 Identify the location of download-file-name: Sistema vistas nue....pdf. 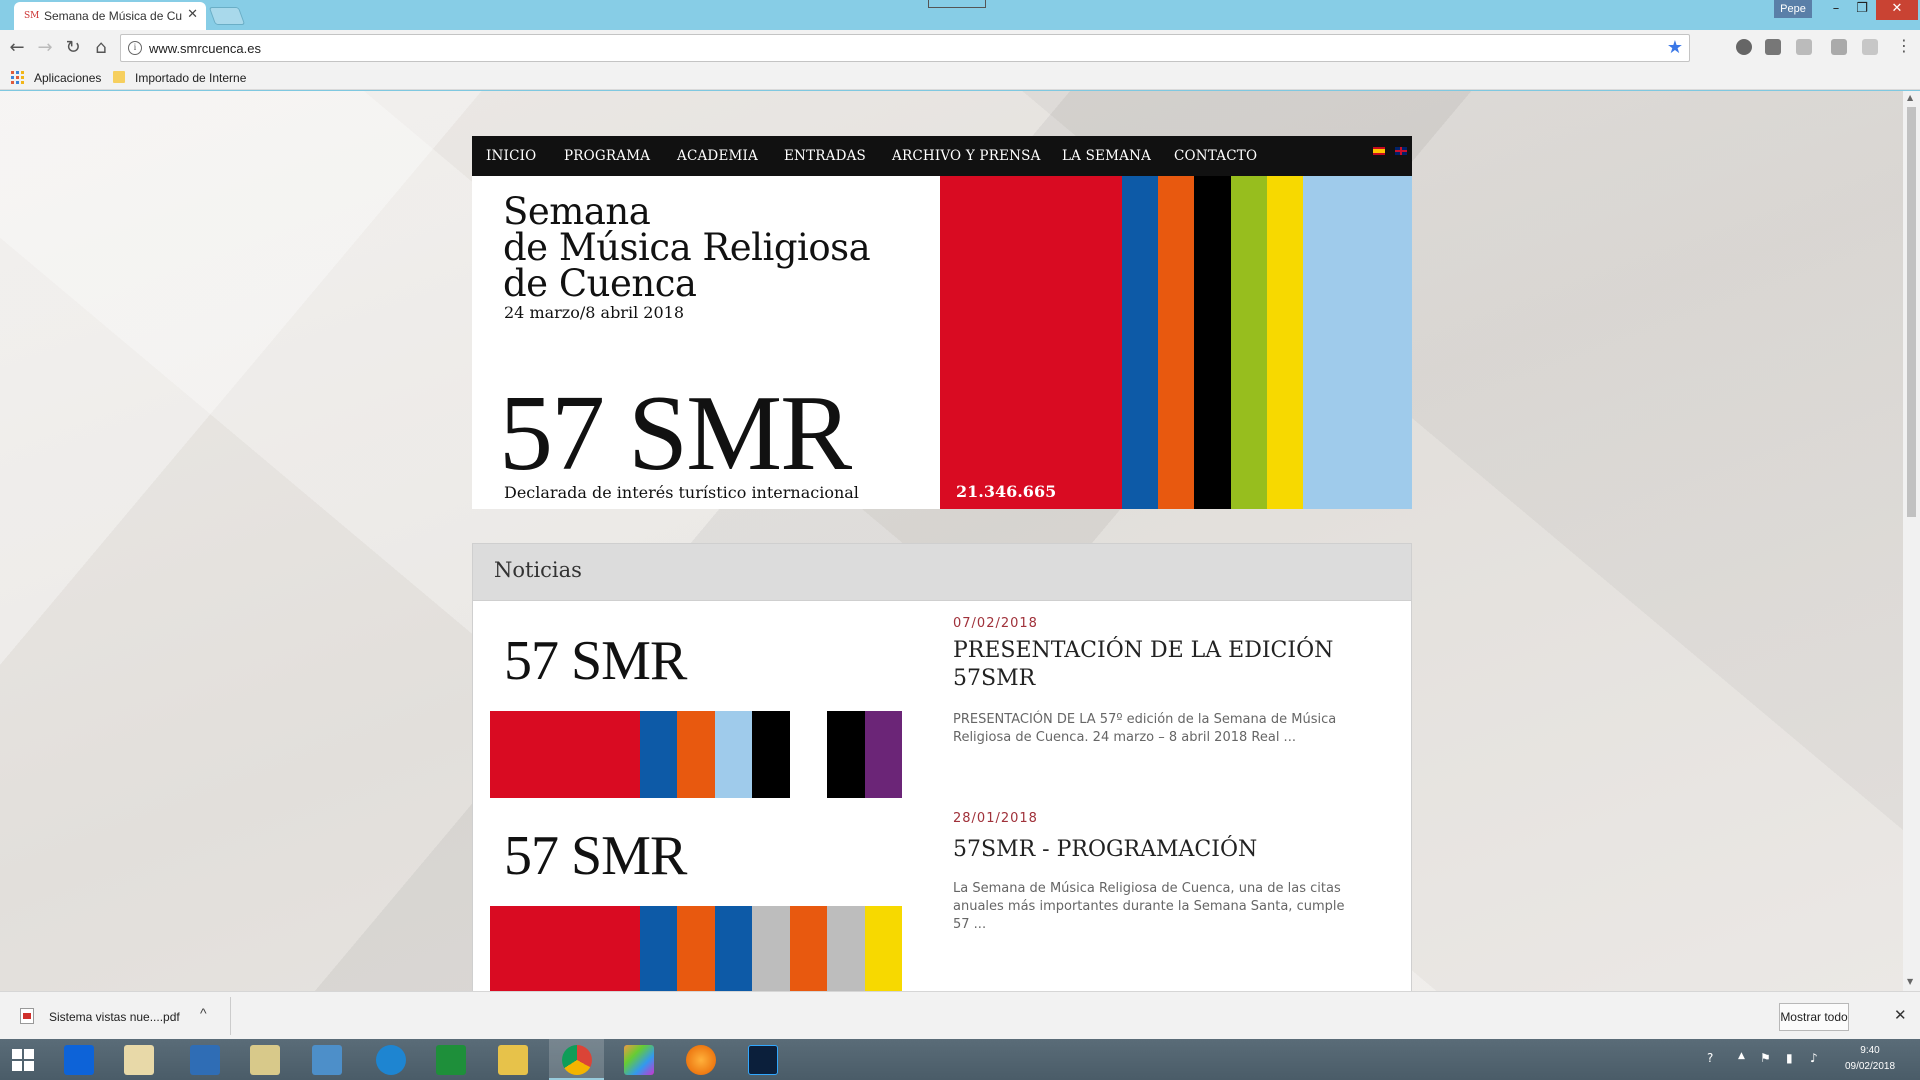
(114, 1017).